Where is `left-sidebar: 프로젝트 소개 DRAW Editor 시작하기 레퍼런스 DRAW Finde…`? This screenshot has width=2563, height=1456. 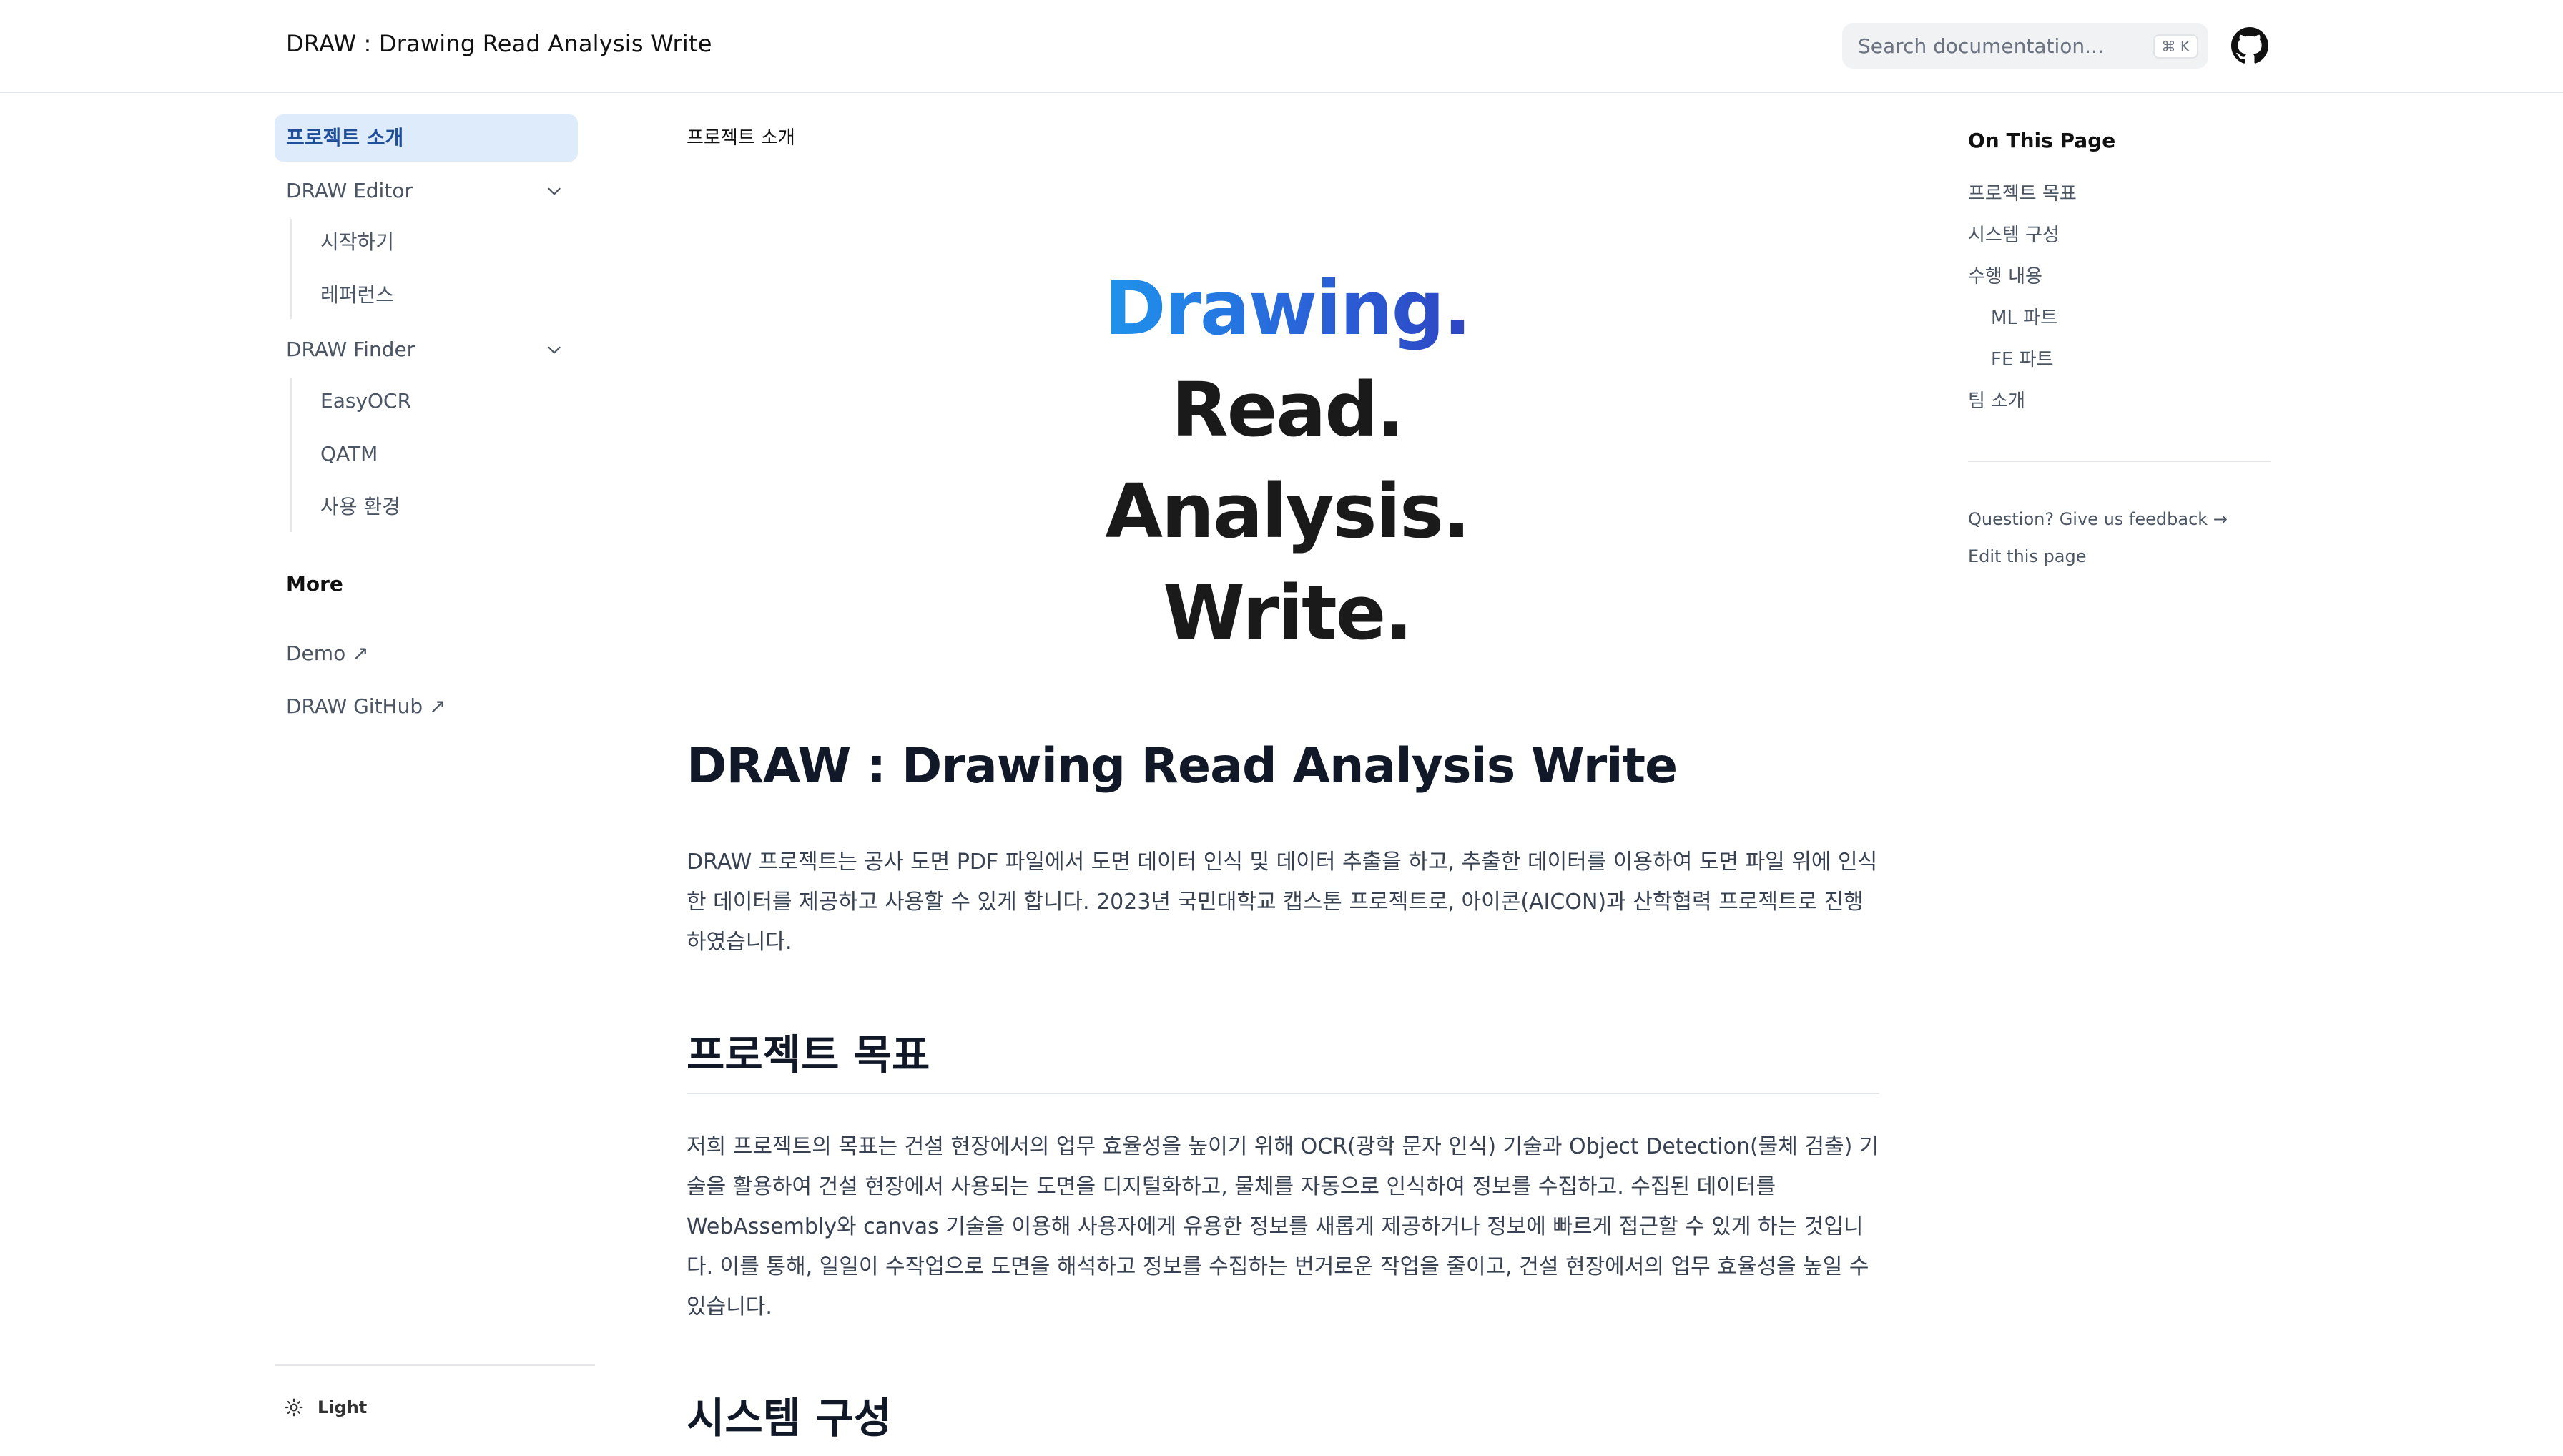 left-sidebar: 프로젝트 소개 DRAW Editor 시작하기 레퍼런스 DRAW Finde… is located at coordinates (435, 773).